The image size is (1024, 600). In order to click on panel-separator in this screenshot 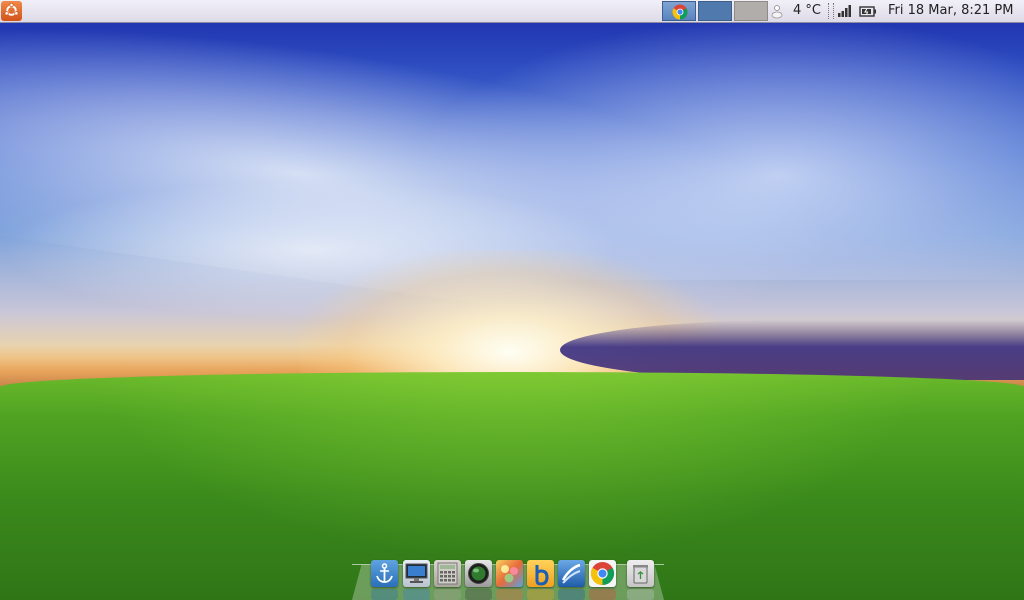, I will do `click(831, 11)`.